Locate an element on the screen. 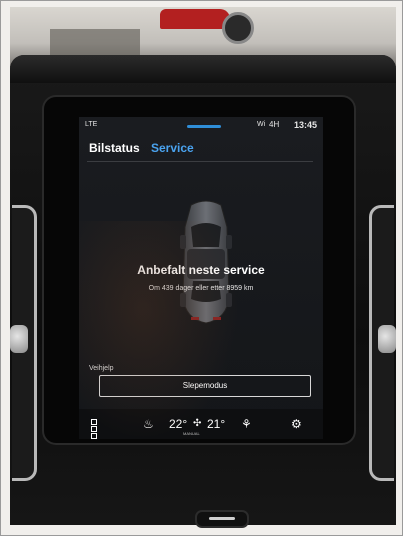 The image size is (403, 536). left-temperature: 22° is located at coordinates (178, 424).